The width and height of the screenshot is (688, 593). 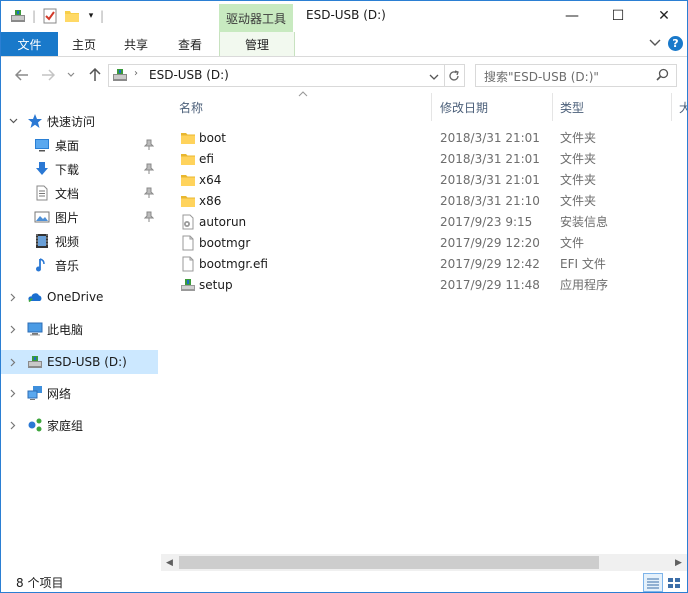 What do you see at coordinates (169, 562) in the screenshot?
I see `scroll-left-icon: ◀` at bounding box center [169, 562].